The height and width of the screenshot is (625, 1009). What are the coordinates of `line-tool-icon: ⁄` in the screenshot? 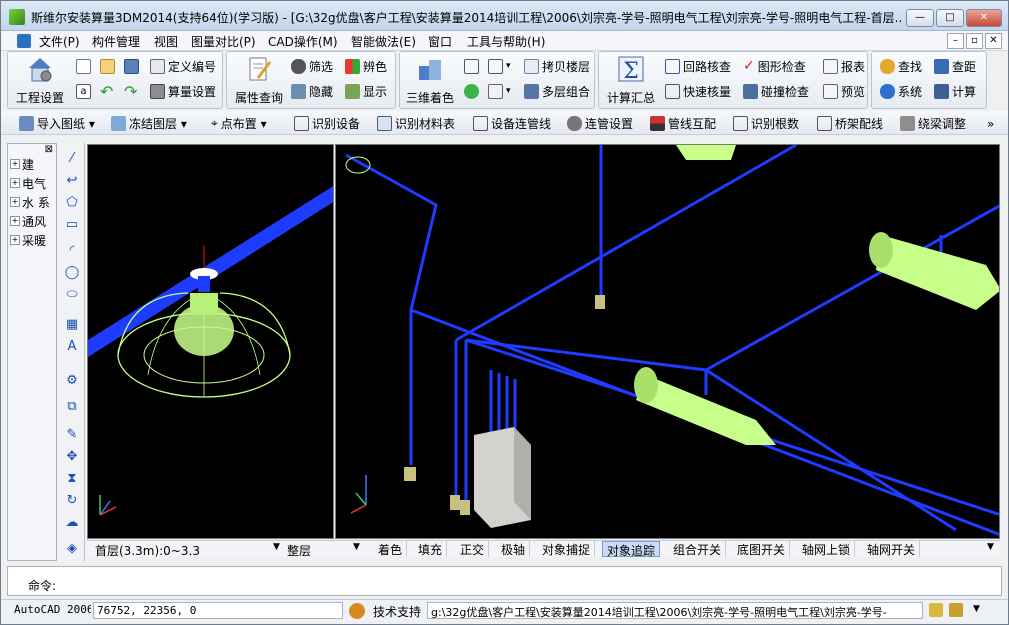 It's located at (72, 159).